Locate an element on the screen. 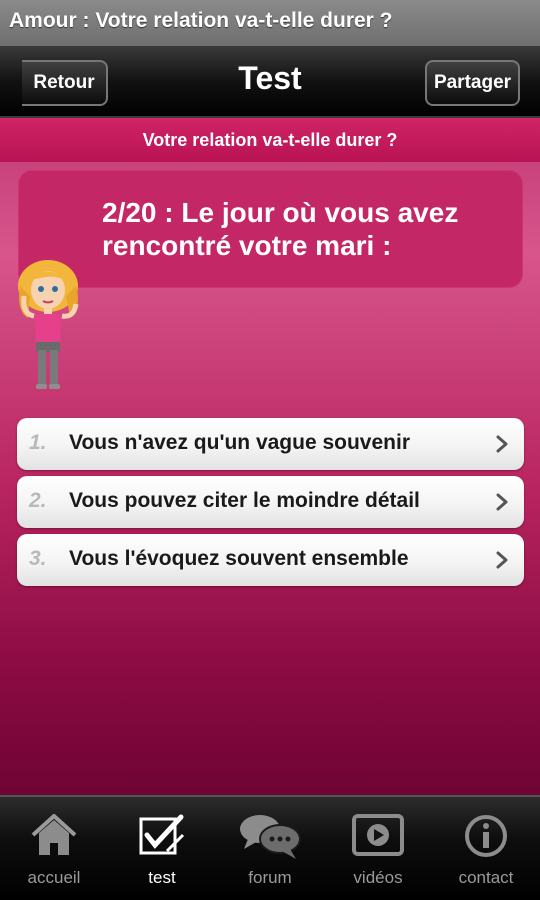  back-button-label: Retour is located at coordinates (64, 82).